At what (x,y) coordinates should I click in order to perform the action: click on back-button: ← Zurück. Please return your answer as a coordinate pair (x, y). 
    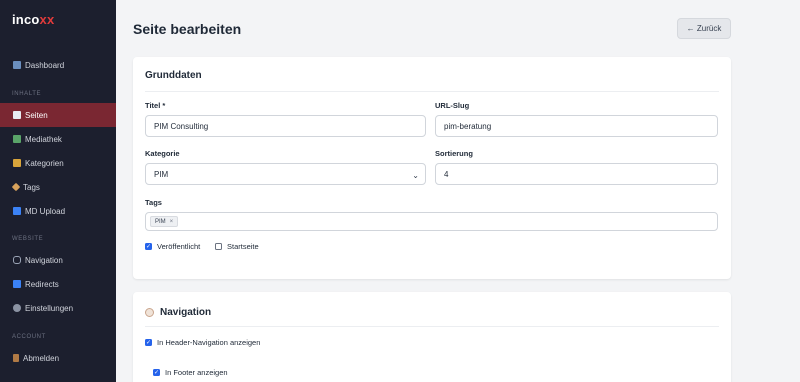
    Looking at the image, I should click on (704, 28).